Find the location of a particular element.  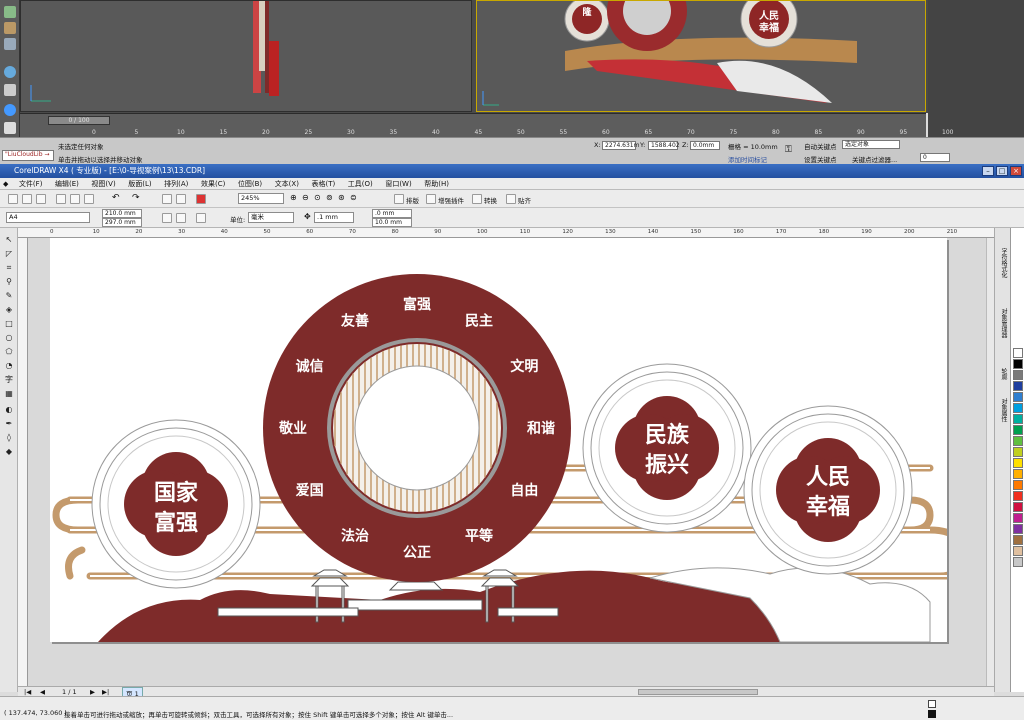

rectangle-tool-icon: □ is located at coordinates (9, 323).